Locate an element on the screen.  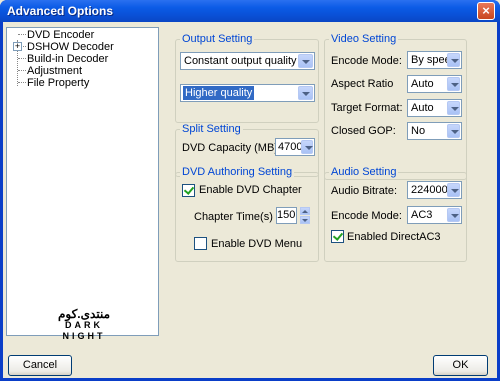
tree-item-file-property: File Property is located at coordinates (58, 83).